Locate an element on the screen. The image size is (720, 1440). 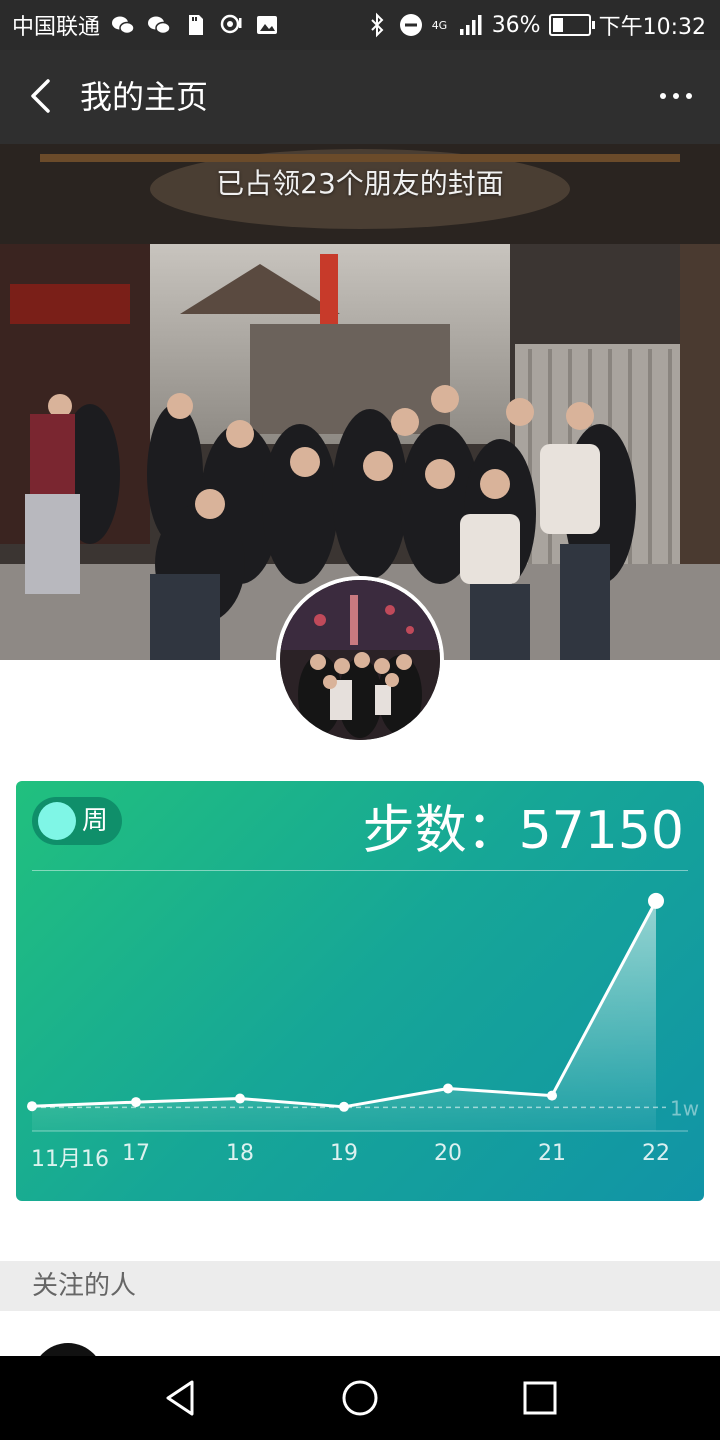
following-list is located at coordinates (360, 1333).